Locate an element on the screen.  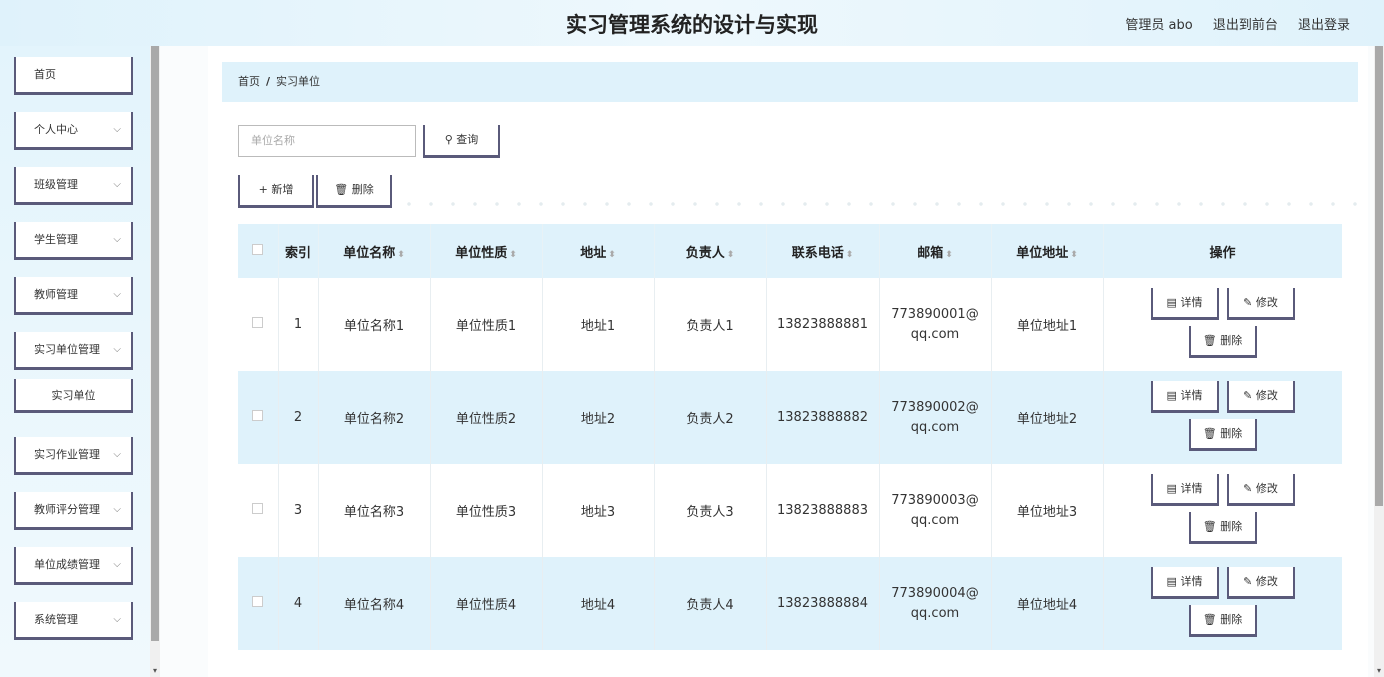
sidebar-subitem-internship-unit: 实习单位 is located at coordinates (73, 396).